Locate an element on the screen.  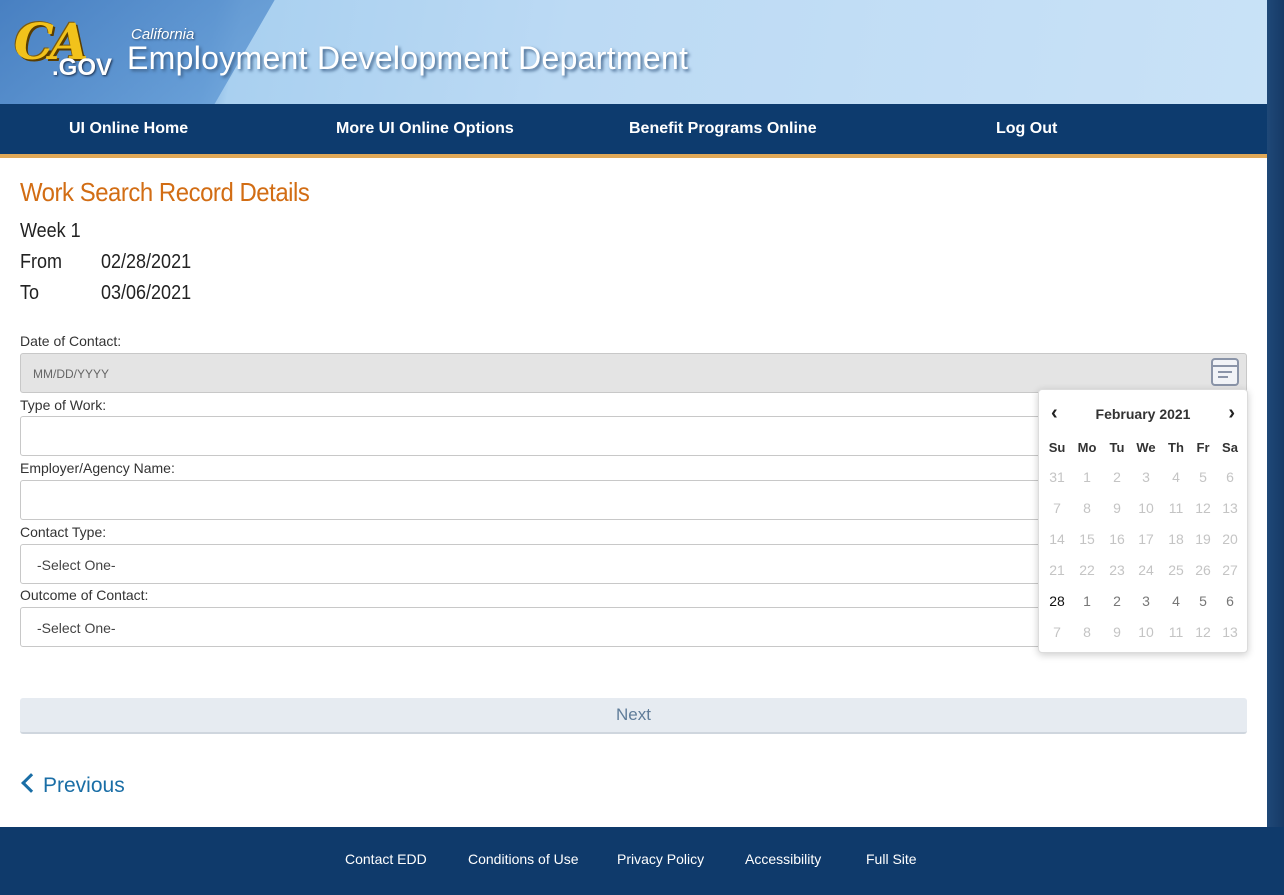
calendar-day: 15 is located at coordinates (1087, 539).